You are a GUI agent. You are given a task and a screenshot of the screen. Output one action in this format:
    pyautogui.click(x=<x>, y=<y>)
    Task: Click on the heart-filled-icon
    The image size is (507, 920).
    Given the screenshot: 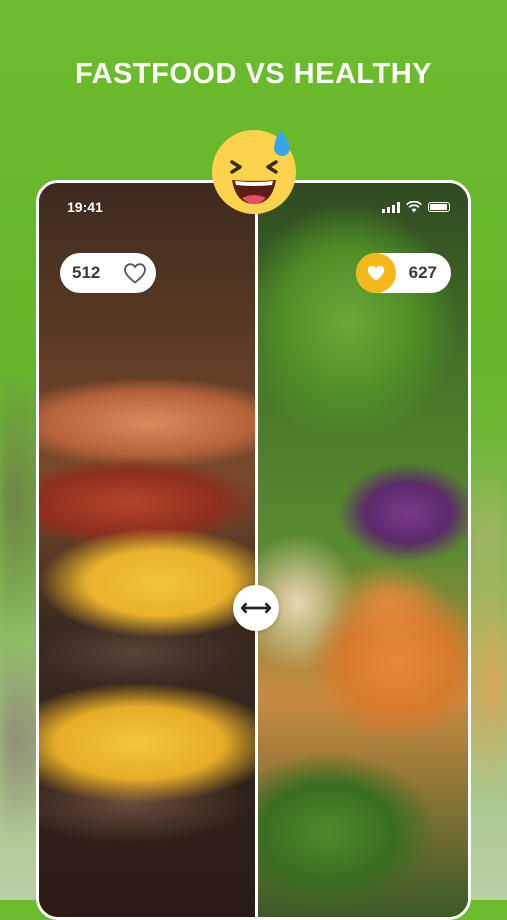 What is the action you would take?
    pyautogui.click(x=376, y=273)
    